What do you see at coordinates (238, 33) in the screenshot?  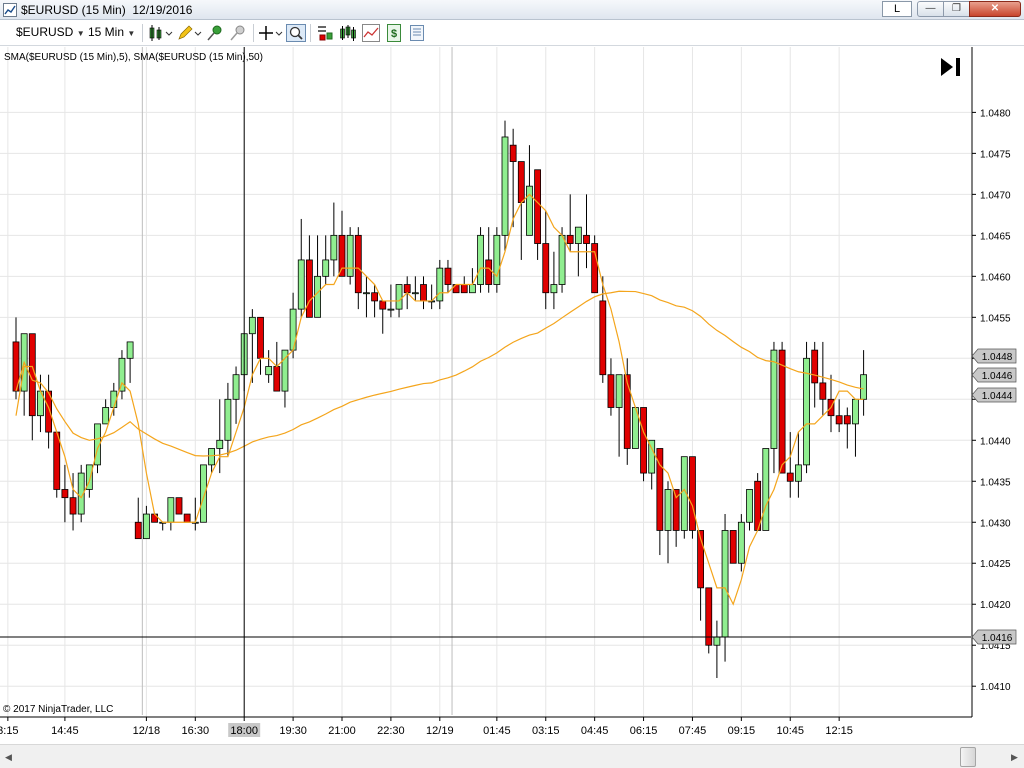 I see `global-pin-icon` at bounding box center [238, 33].